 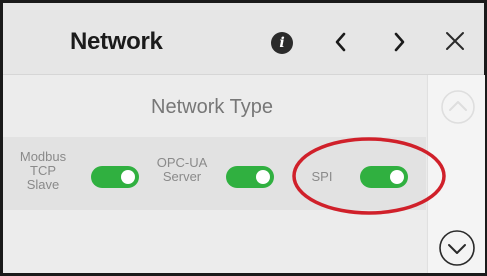 What do you see at coordinates (455, 41) in the screenshot?
I see `close-icon` at bounding box center [455, 41].